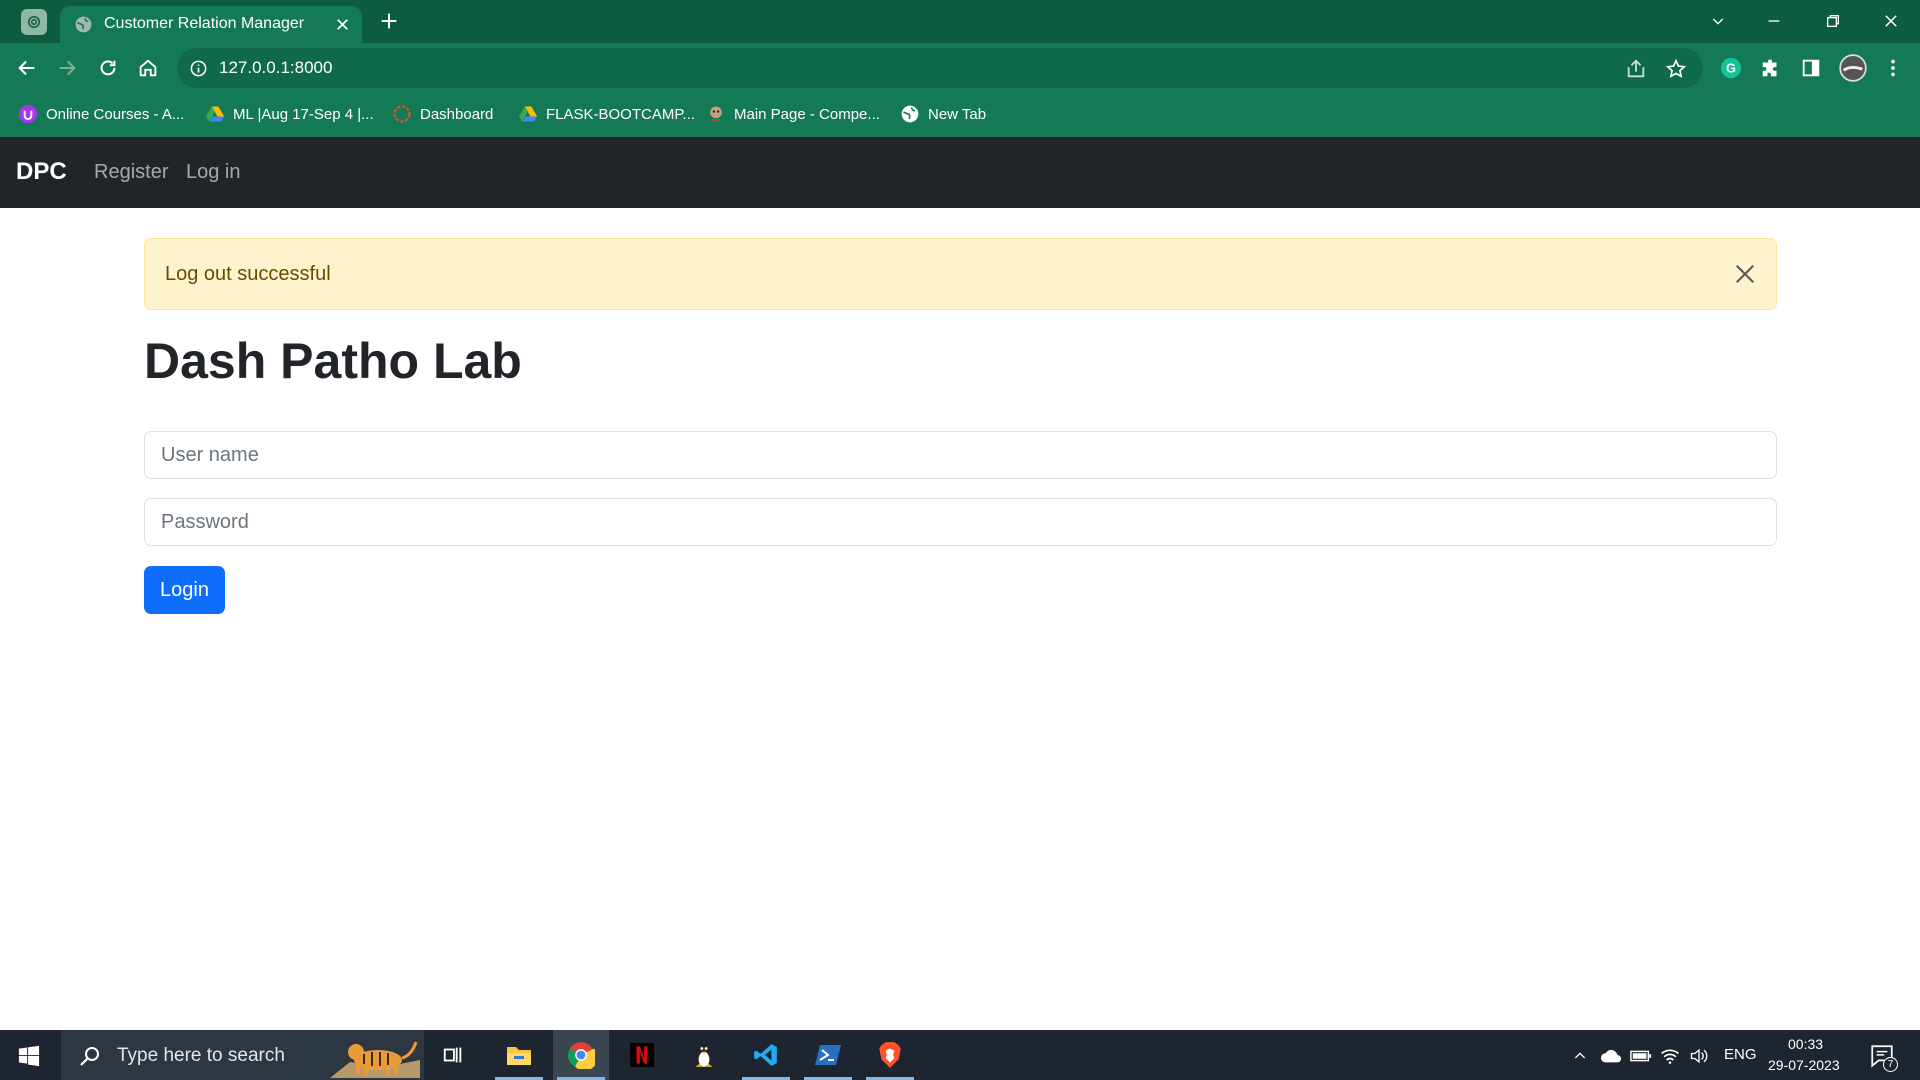 Image resolution: width=1920 pixels, height=1080 pixels. What do you see at coordinates (1676, 69) in the screenshot?
I see `bookmark-star-icon` at bounding box center [1676, 69].